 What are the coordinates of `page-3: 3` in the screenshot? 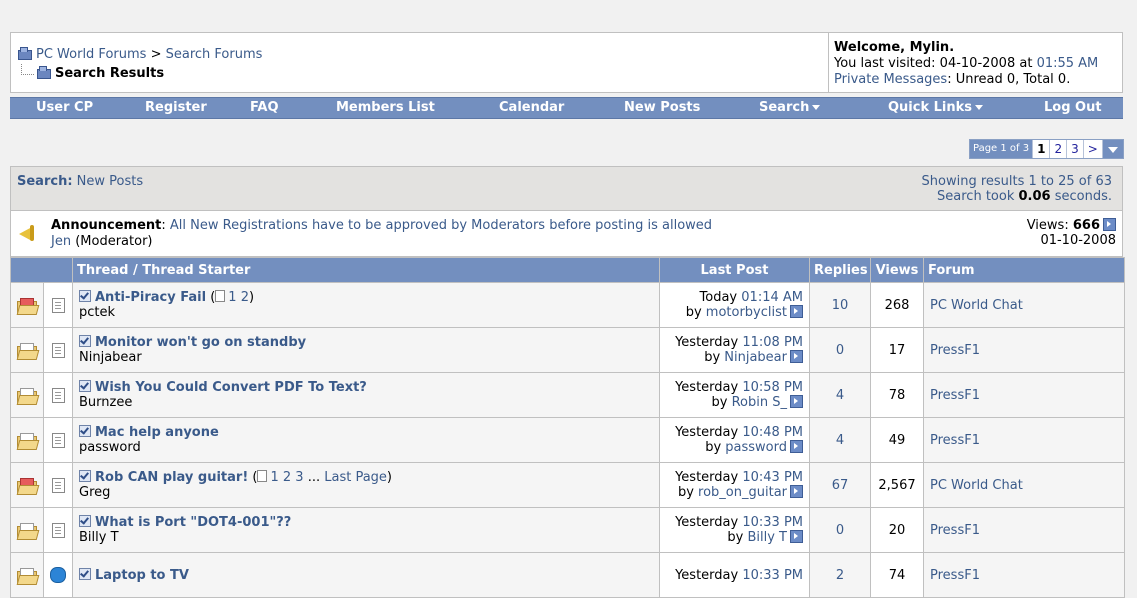 It's located at (1074, 149).